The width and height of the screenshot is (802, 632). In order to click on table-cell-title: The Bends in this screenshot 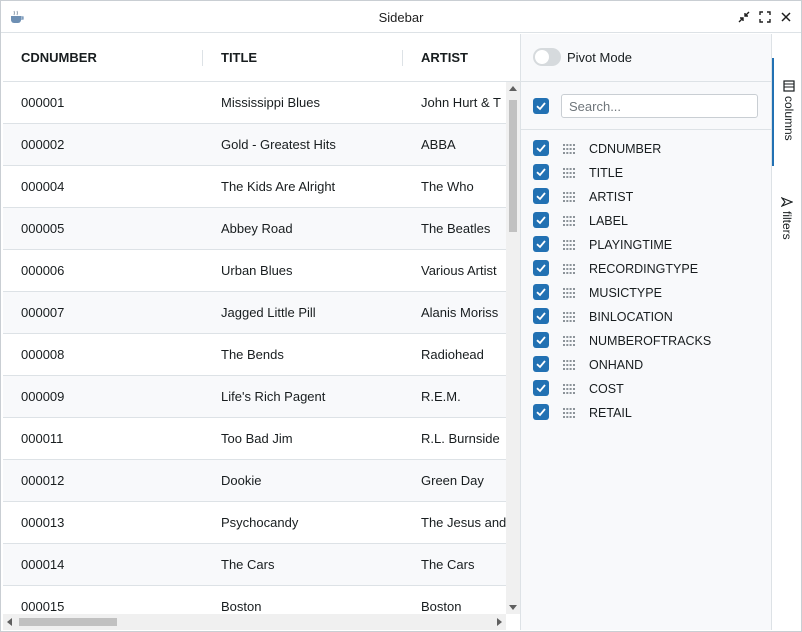, I will do `click(303, 354)`.